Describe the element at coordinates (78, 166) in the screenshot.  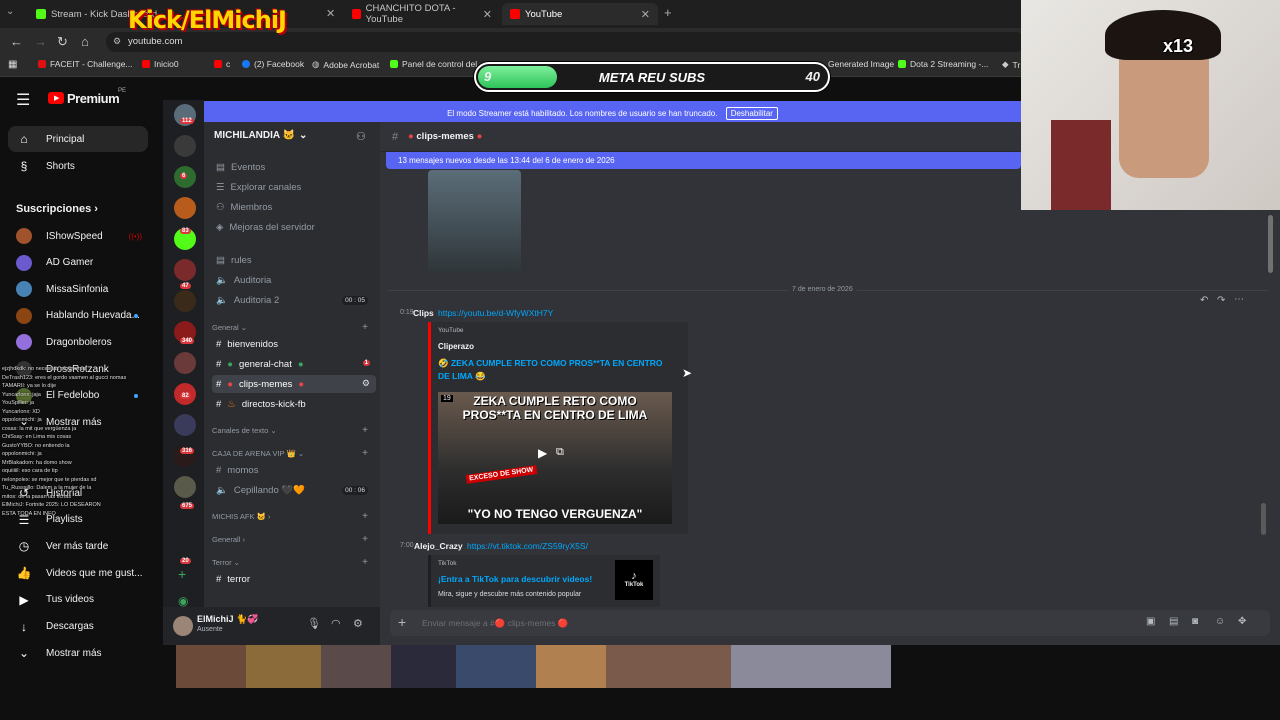
I see `sidebar-item-shorts: § Shorts` at that location.